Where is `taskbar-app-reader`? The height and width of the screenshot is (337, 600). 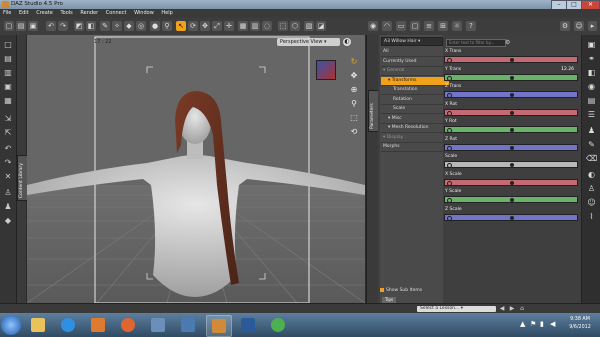 taskbar-app-reader is located at coordinates (158, 325).